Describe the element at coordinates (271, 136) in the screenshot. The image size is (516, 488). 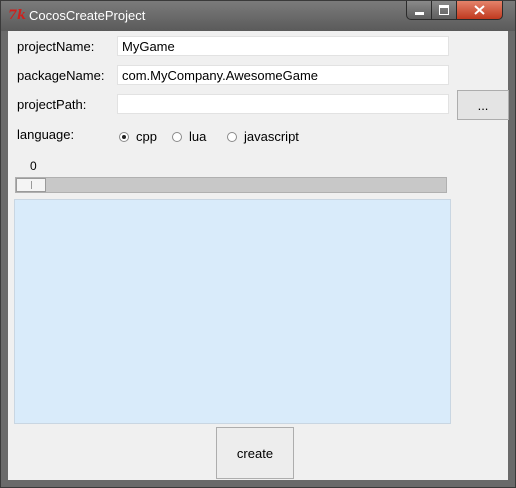
I see `radio-javascript-label: javascript` at that location.